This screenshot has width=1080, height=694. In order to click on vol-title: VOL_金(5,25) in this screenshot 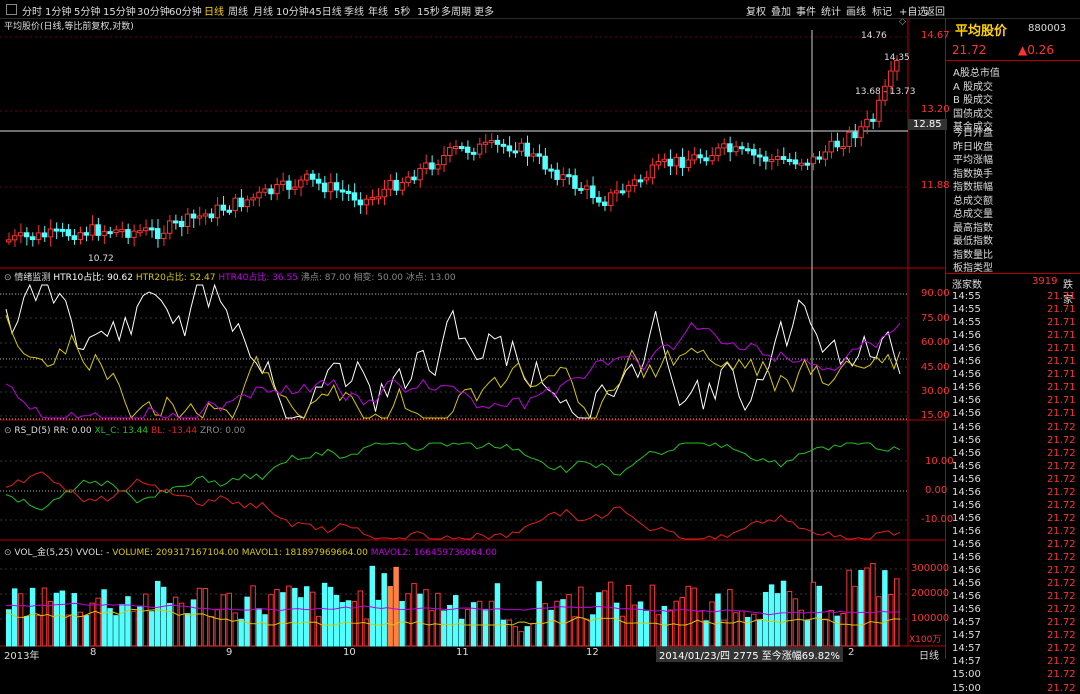, I will do `click(44, 553)`.